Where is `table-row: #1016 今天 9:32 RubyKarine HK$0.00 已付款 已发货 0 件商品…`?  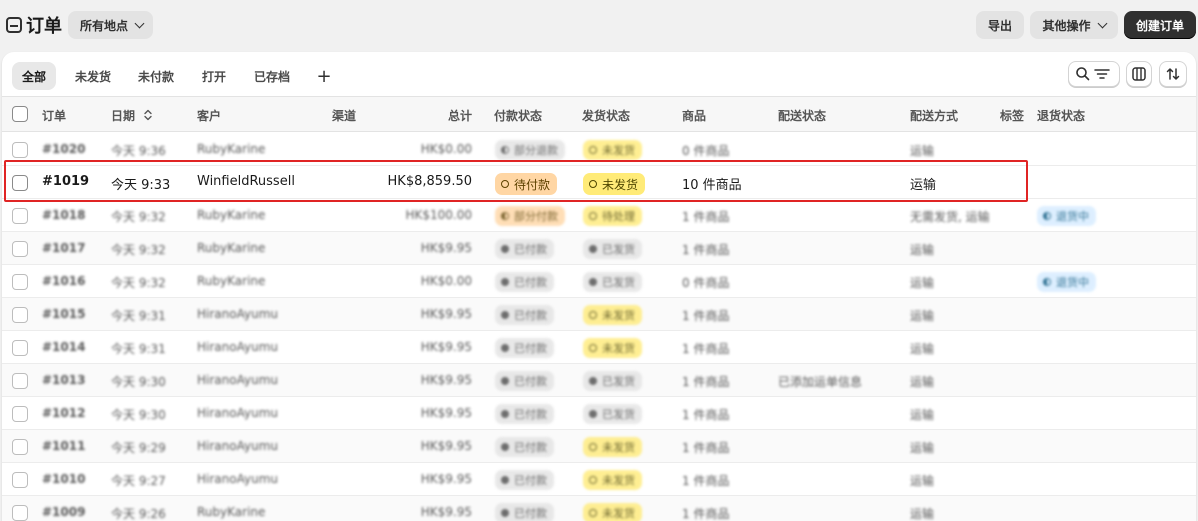
table-row: #1016 今天 9:32 RubyKarine HK$0.00 已付款 已发货 0 件商品… is located at coordinates (599, 281).